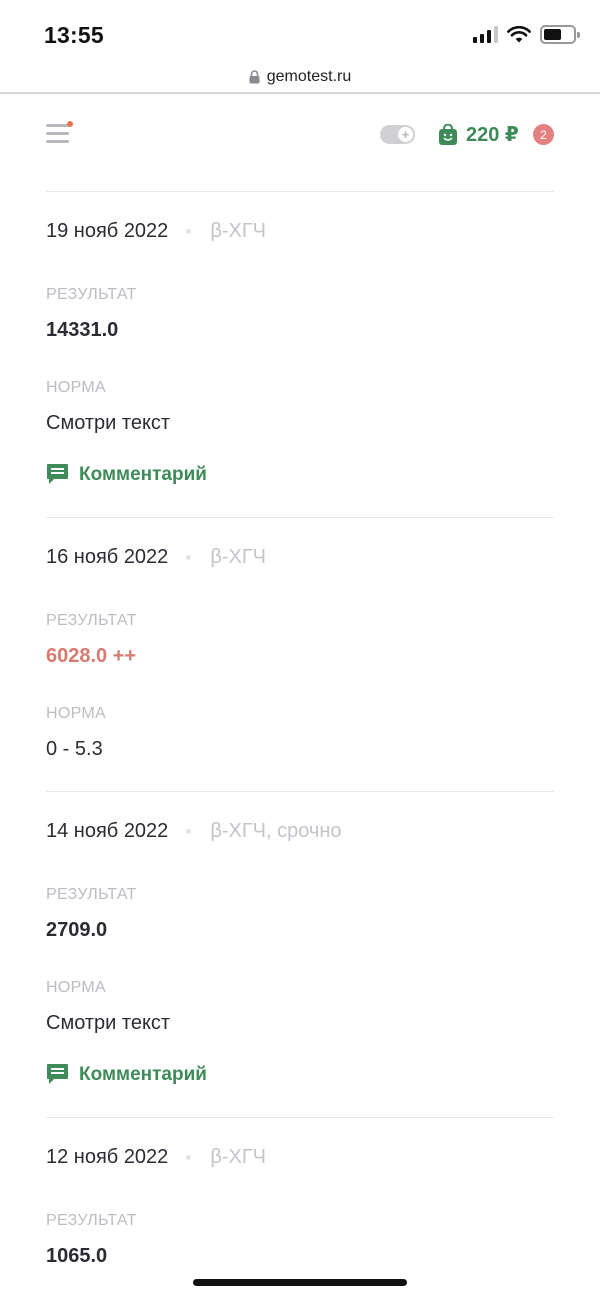  Describe the element at coordinates (107, 1157) in the screenshot. I see `entry-date: 12 нояб 2022` at that location.